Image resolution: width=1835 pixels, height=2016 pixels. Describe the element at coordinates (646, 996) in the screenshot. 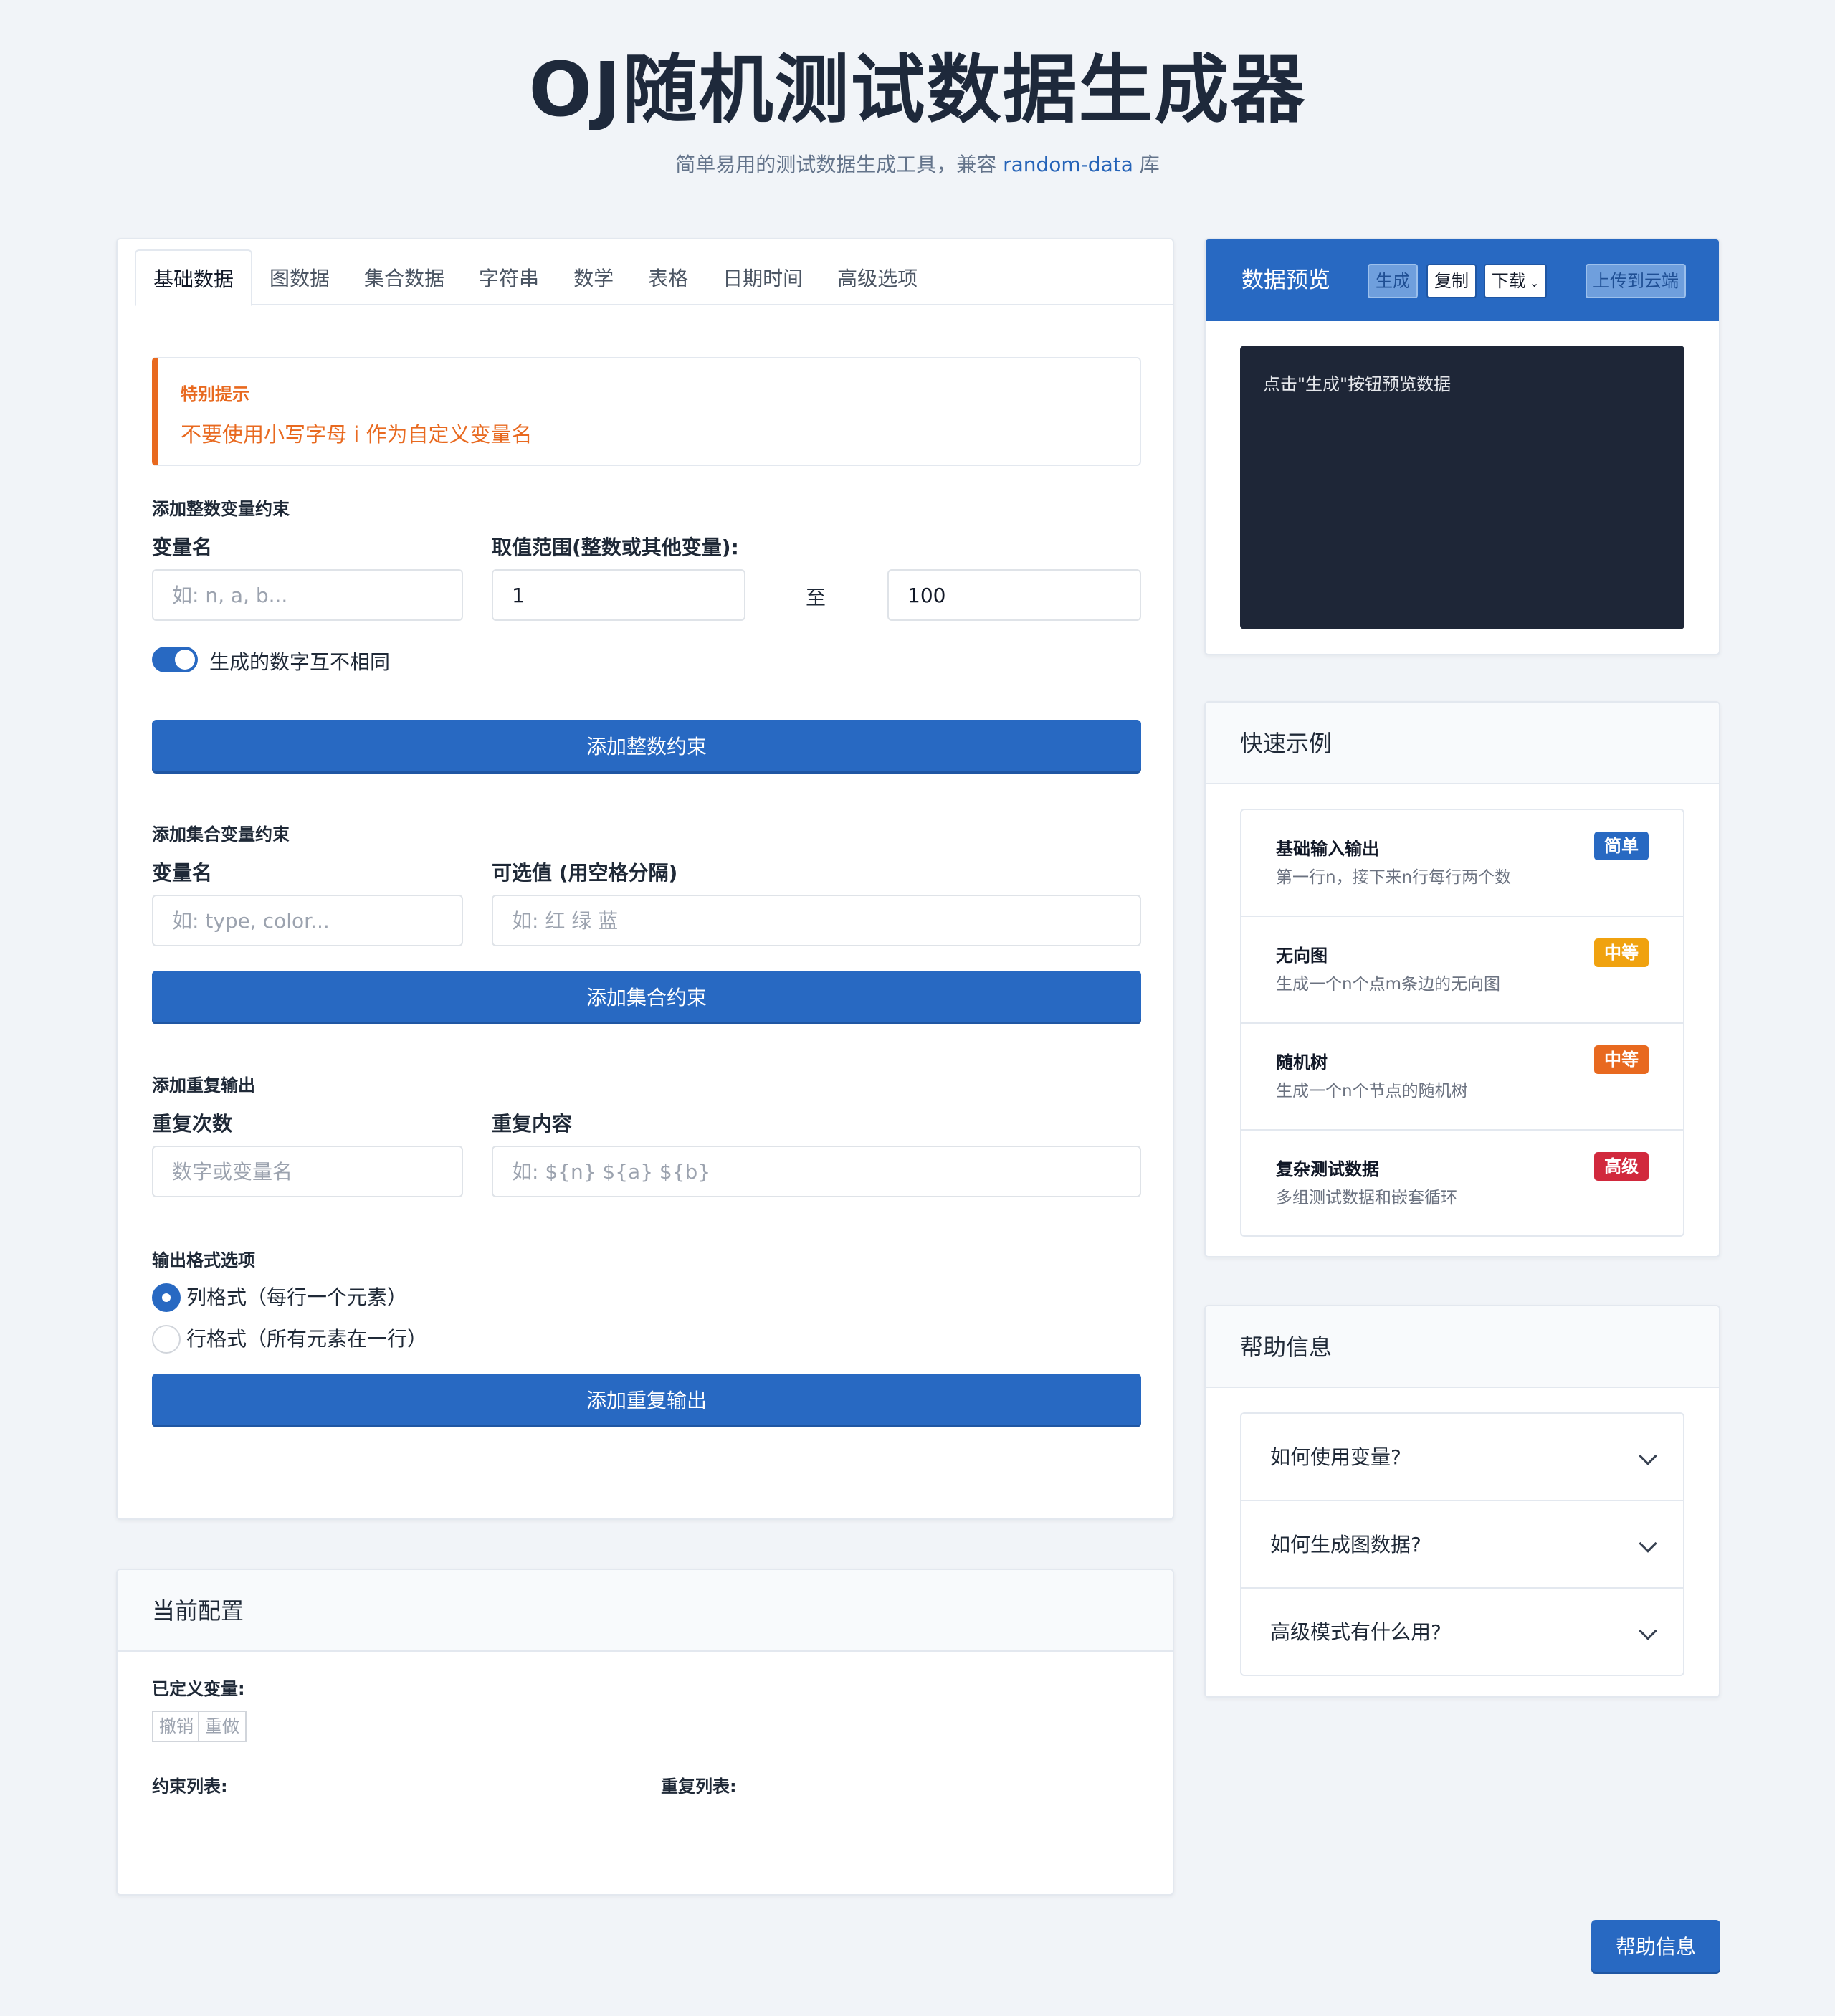

I see `add-set-constraint-button: 添加集合约束` at that location.